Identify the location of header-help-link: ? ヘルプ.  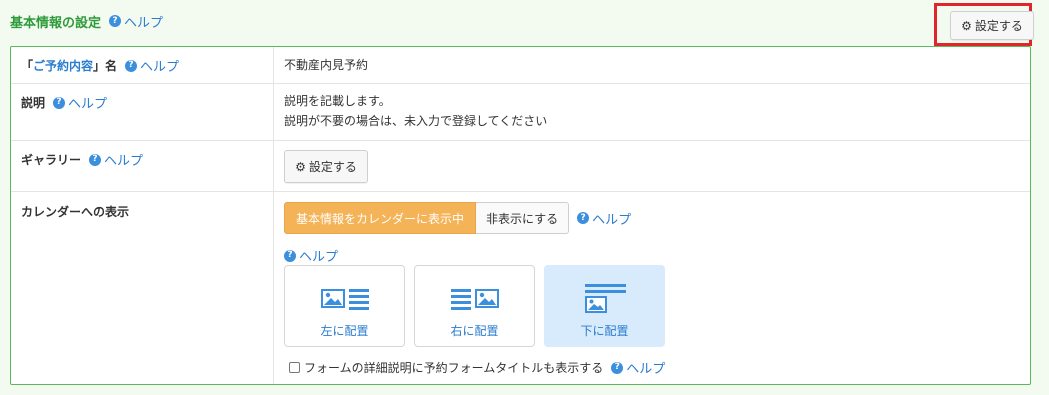
(136, 21).